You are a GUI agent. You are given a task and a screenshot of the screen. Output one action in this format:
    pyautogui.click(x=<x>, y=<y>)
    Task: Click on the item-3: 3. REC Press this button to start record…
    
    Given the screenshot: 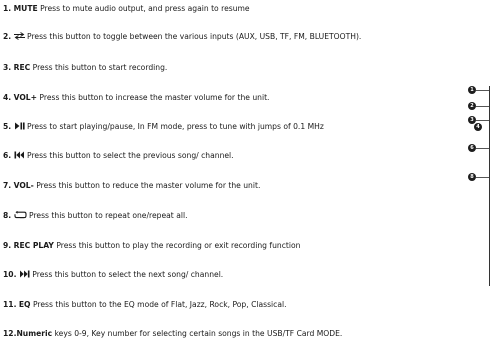 What is the action you would take?
    pyautogui.click(x=85, y=67)
    